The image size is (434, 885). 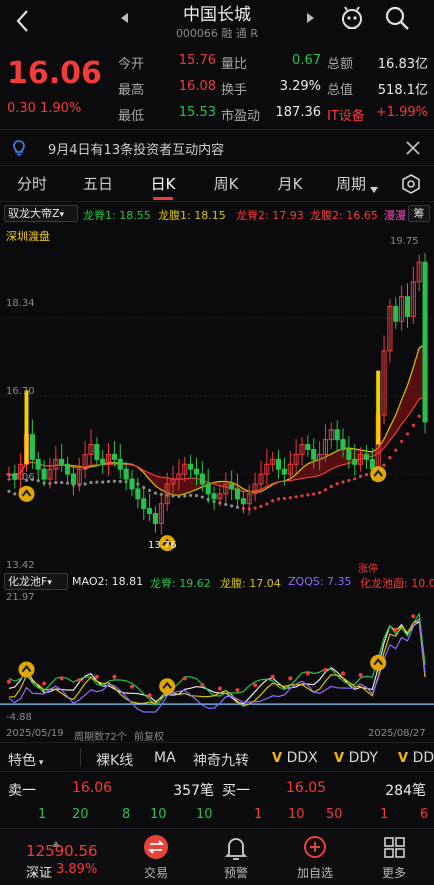 What do you see at coordinates (156, 857) in the screenshot?
I see `nav-trade: 交易` at bounding box center [156, 857].